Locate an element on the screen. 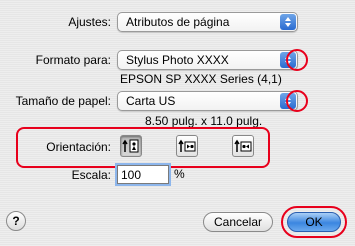  paper-size-label: Tamaño de papel: is located at coordinates (63, 101).